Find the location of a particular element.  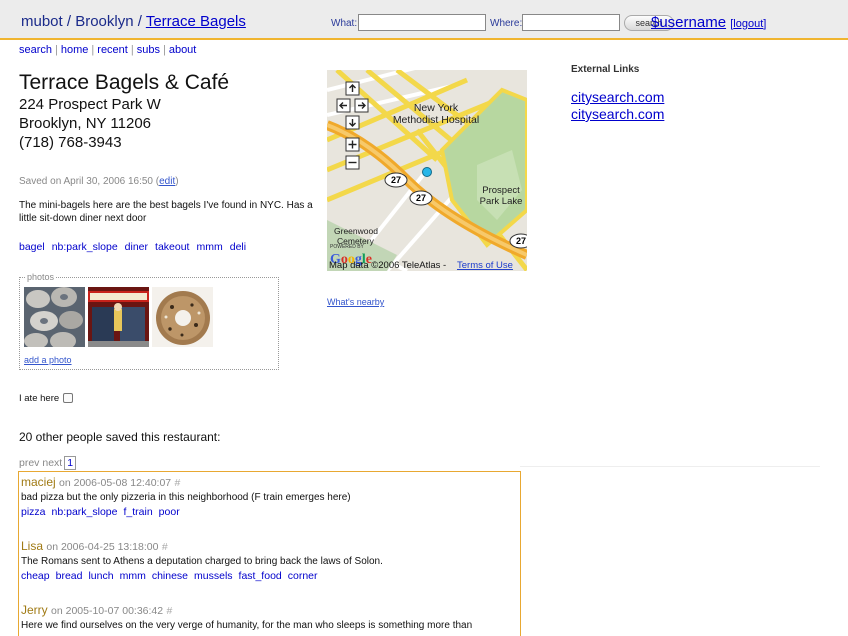

restaurant-city: Brooklyn, NY 11206 is located at coordinates (85, 123).